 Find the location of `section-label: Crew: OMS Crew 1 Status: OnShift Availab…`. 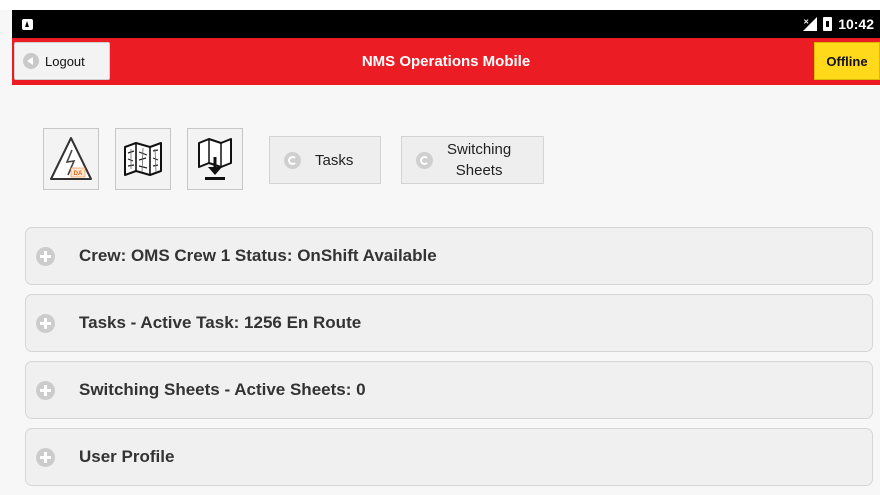

section-label: Crew: OMS Crew 1 Status: OnShift Availab… is located at coordinates (258, 255).